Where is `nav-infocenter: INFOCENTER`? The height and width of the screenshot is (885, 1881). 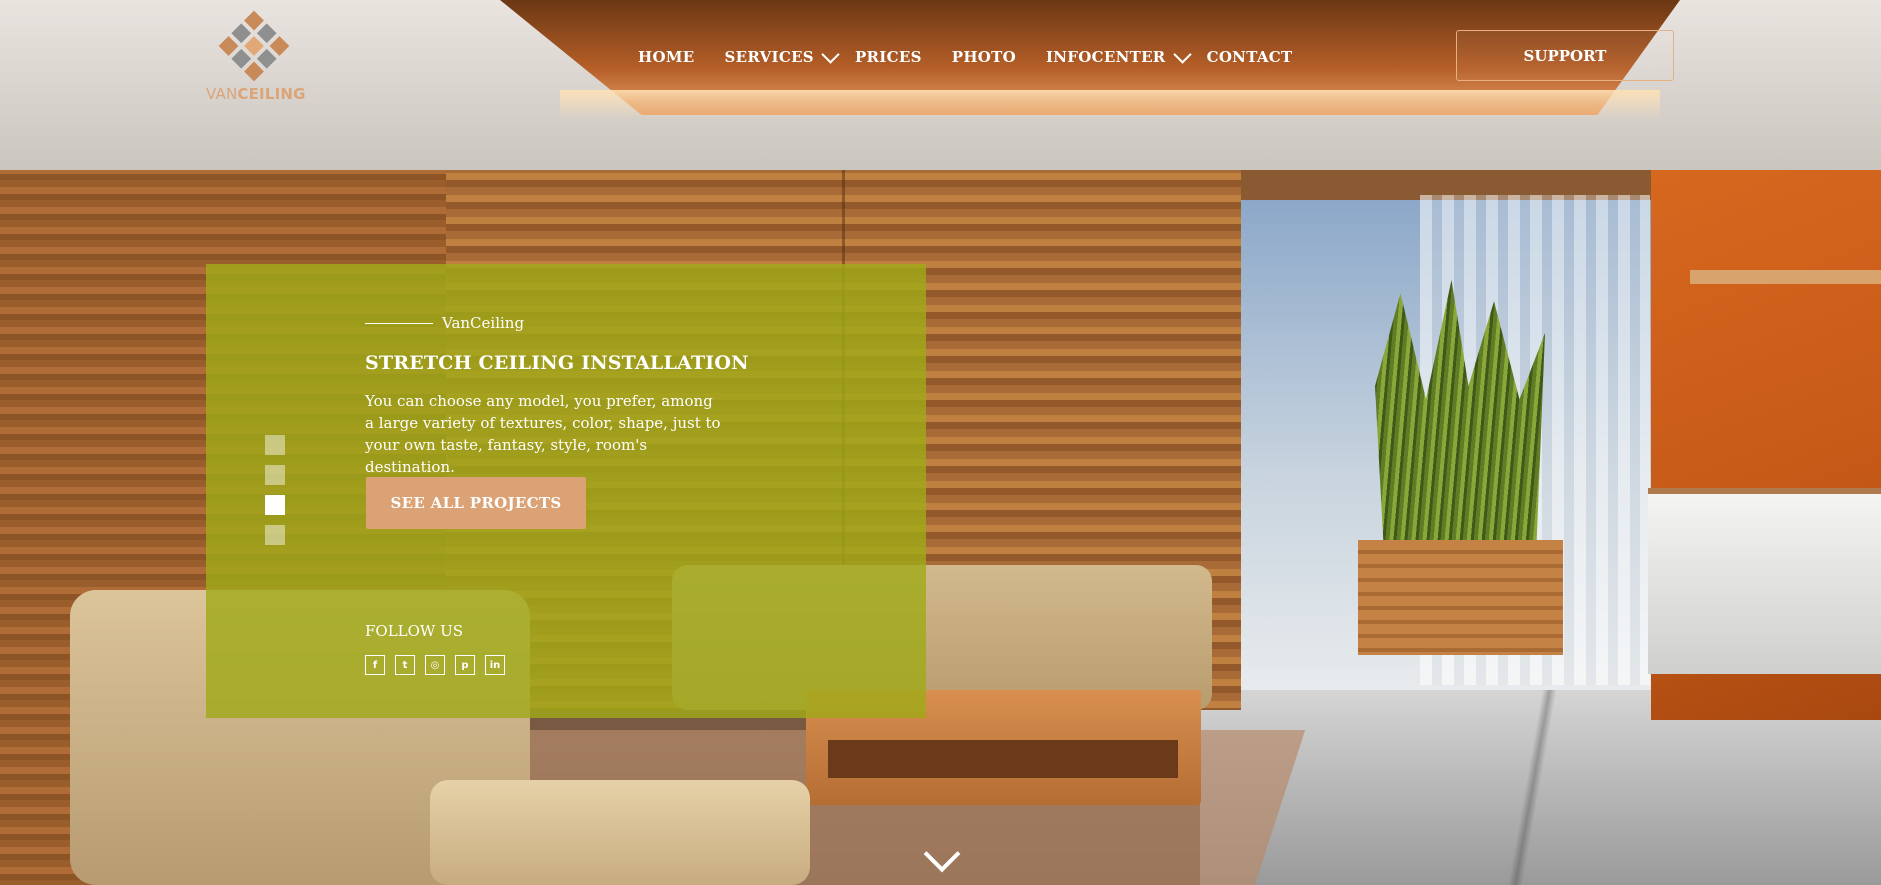 nav-infocenter: INFOCENTER is located at coordinates (1118, 55).